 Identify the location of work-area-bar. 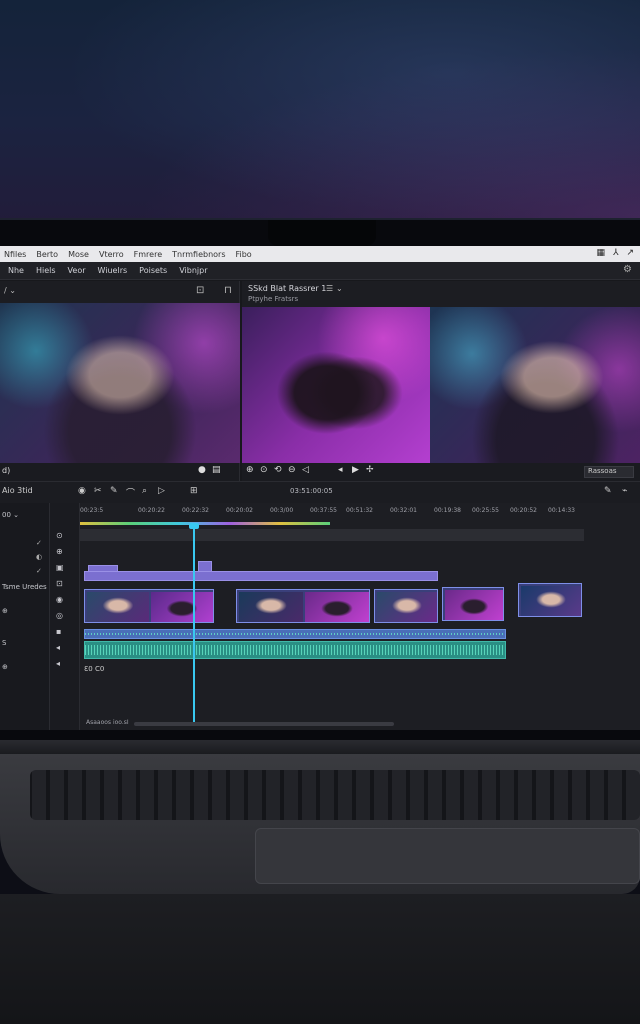
(332, 535).